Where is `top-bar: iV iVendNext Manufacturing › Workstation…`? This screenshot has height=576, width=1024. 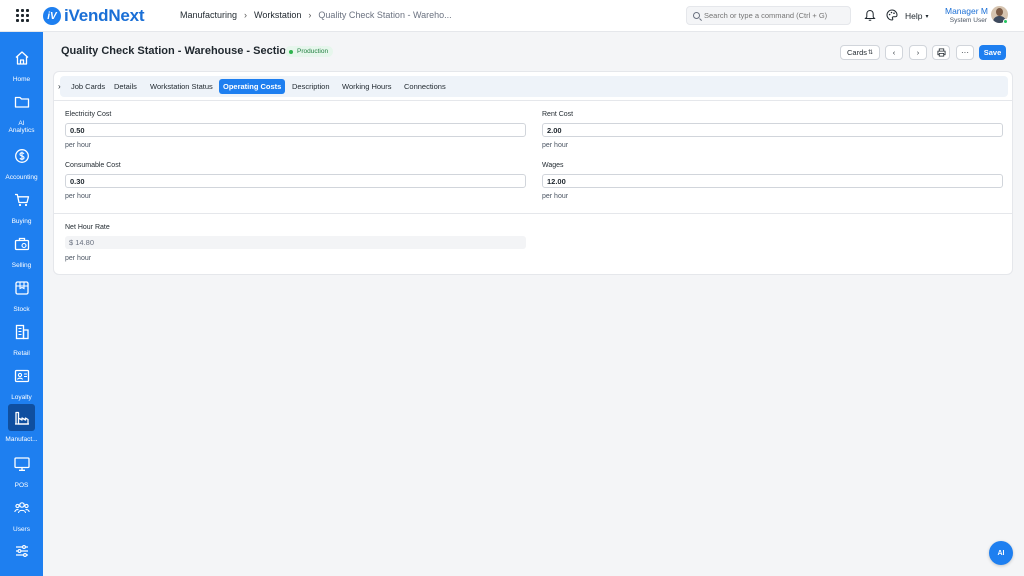
top-bar: iV iVendNext Manufacturing › Workstation… is located at coordinates (512, 16).